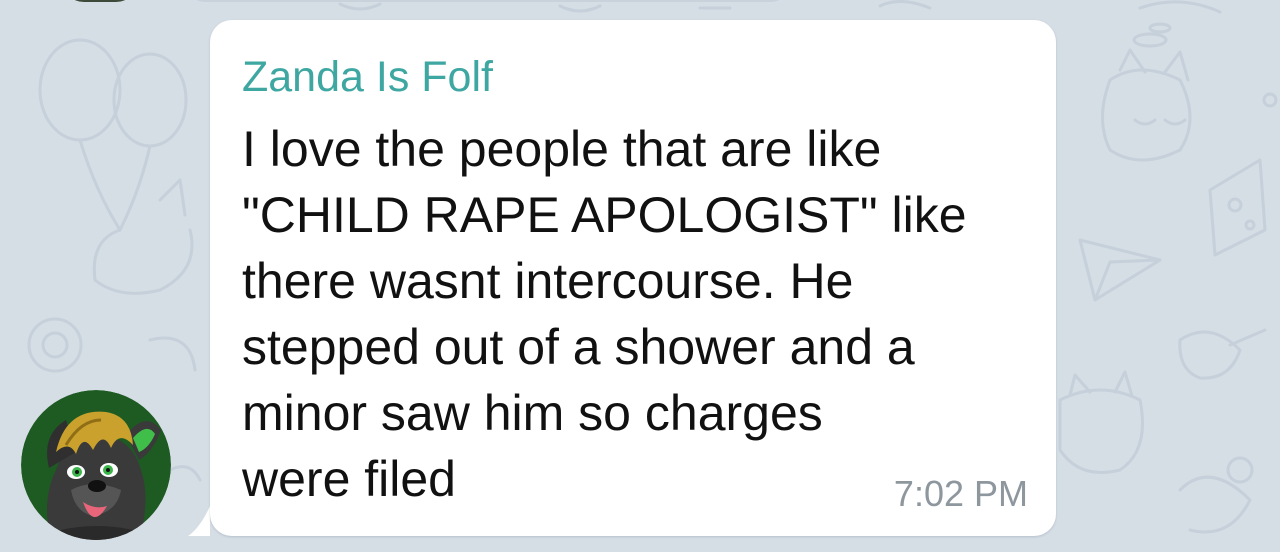 This screenshot has height=552, width=1280. I want to click on sender-avatar, so click(96, 465).